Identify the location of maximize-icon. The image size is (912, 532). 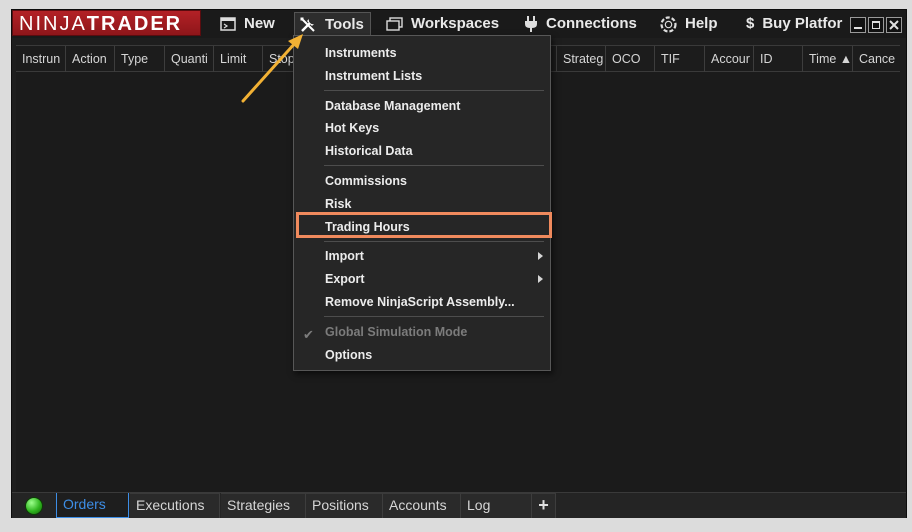
(876, 25).